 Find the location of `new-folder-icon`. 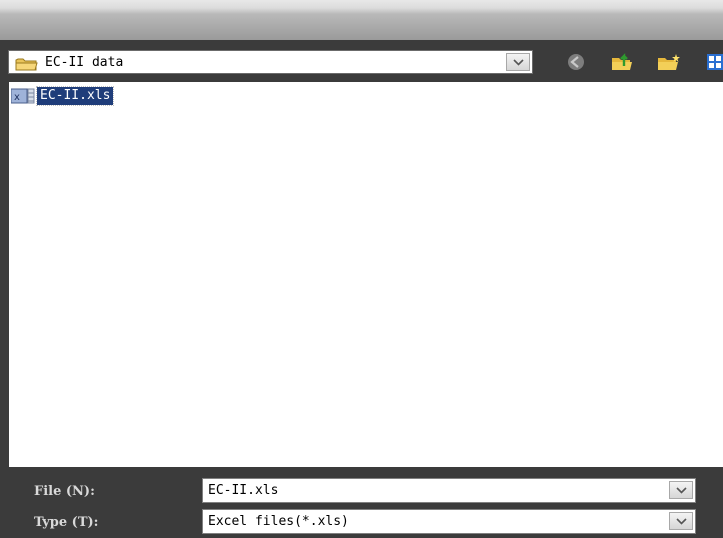

new-folder-icon is located at coordinates (669, 64).